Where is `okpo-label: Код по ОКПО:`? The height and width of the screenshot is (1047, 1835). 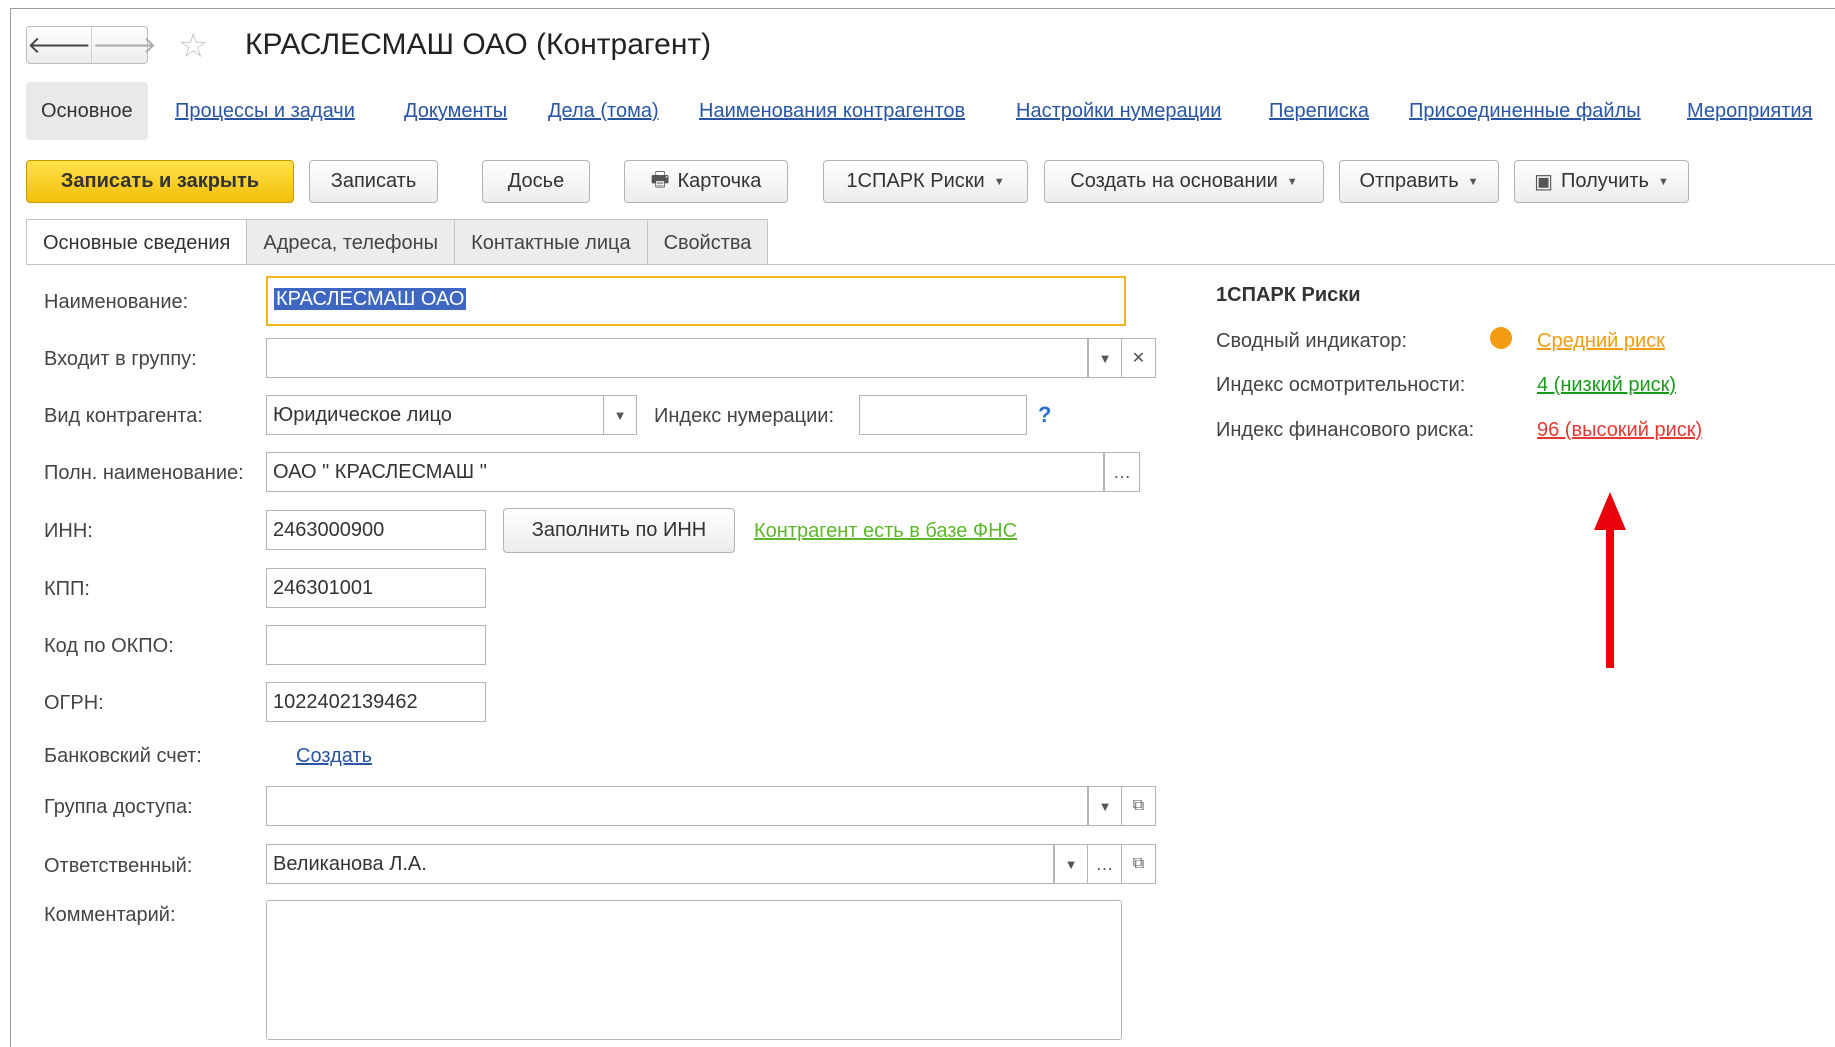
okpo-label: Код по ОКПО: is located at coordinates (109, 646).